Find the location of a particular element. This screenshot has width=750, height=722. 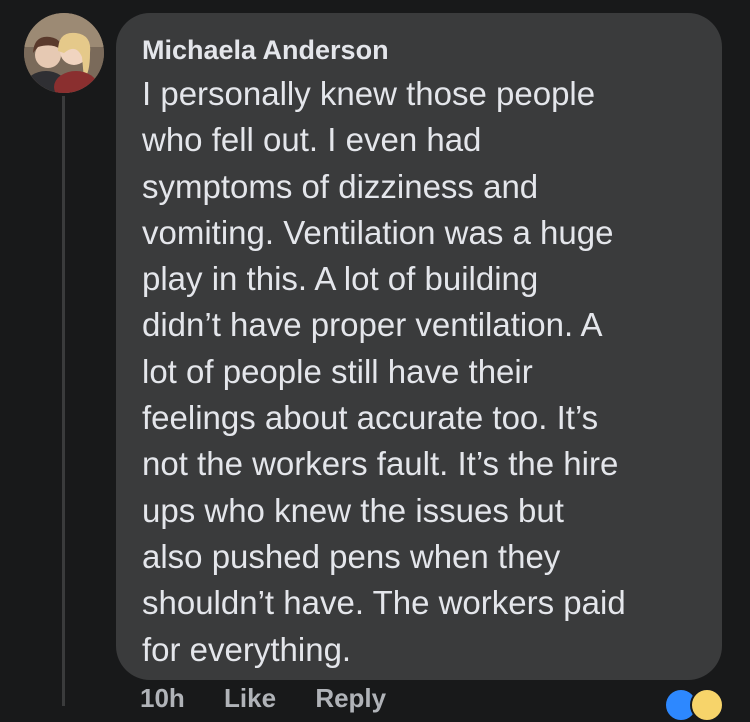

reaction-summary is located at coordinates (696, 705).